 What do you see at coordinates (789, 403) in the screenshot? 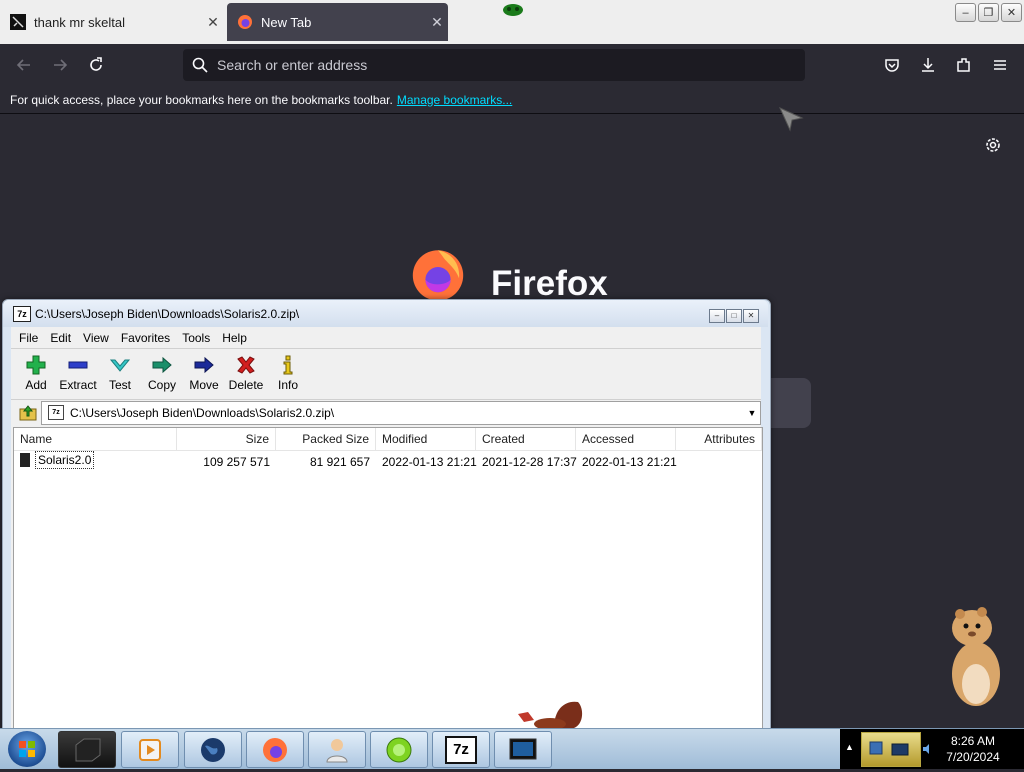
I see `newtab-search-box` at bounding box center [789, 403].